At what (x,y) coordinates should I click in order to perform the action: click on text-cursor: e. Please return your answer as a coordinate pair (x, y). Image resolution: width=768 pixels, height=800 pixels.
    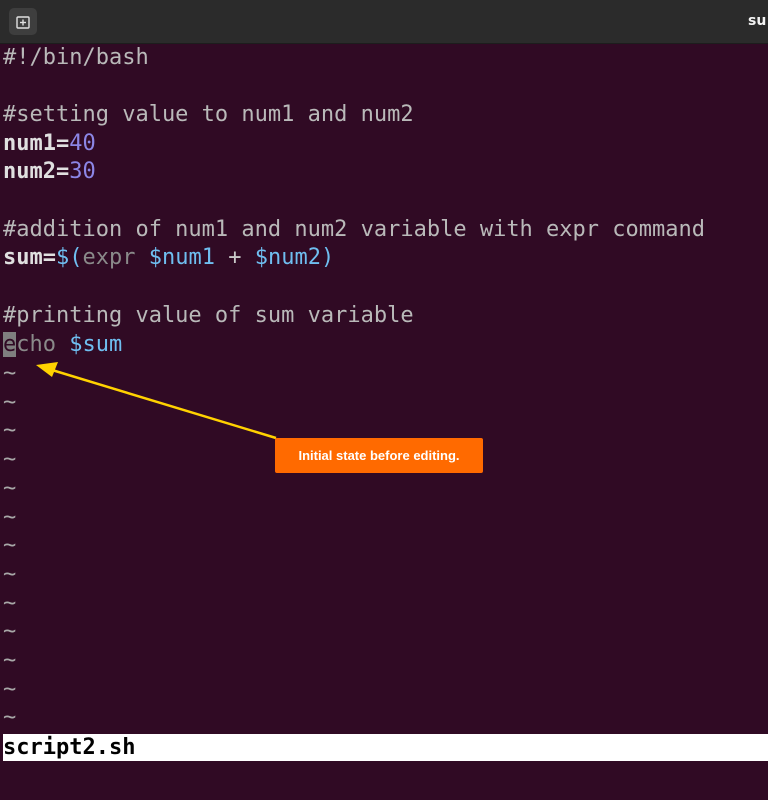
    Looking at the image, I should click on (10, 344).